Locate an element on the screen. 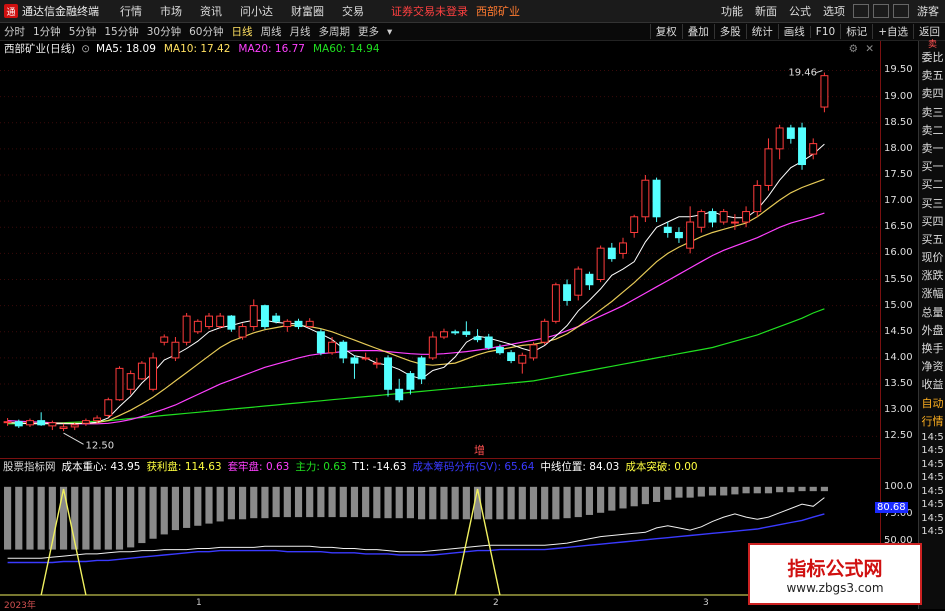 This screenshot has height=611, width=945. tool-overlay: 叠加 is located at coordinates (697, 31).